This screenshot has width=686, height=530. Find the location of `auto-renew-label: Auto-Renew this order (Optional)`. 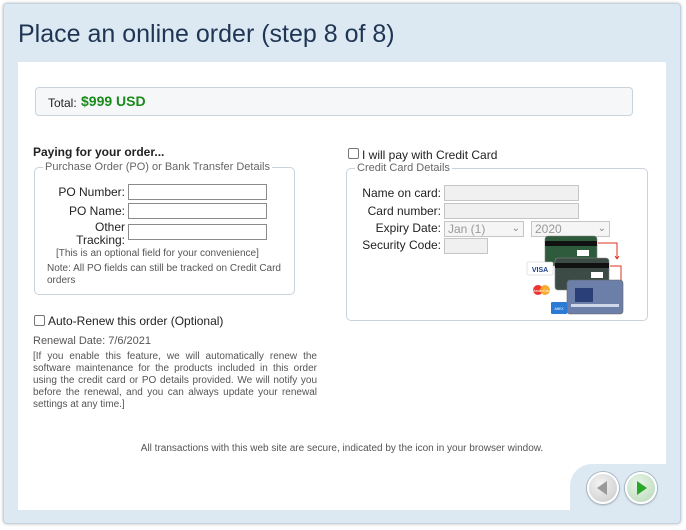

auto-renew-label: Auto-Renew this order (Optional) is located at coordinates (135, 321).